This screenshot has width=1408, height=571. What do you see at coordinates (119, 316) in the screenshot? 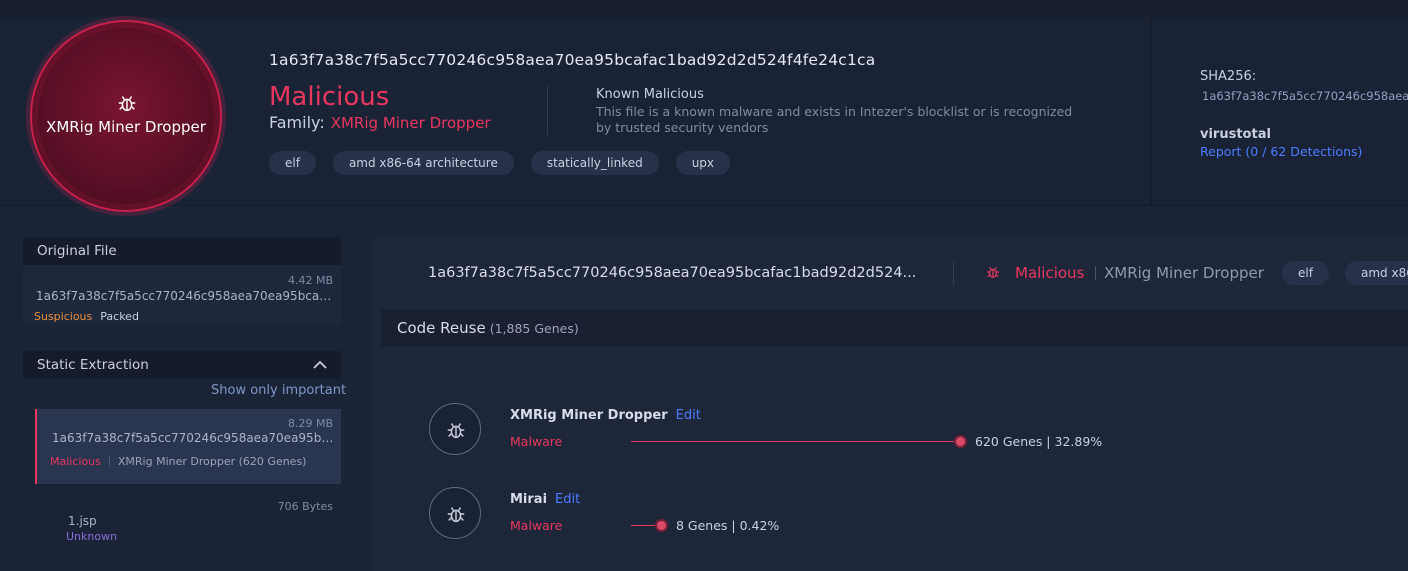
I see `packed-badge: Packed` at bounding box center [119, 316].